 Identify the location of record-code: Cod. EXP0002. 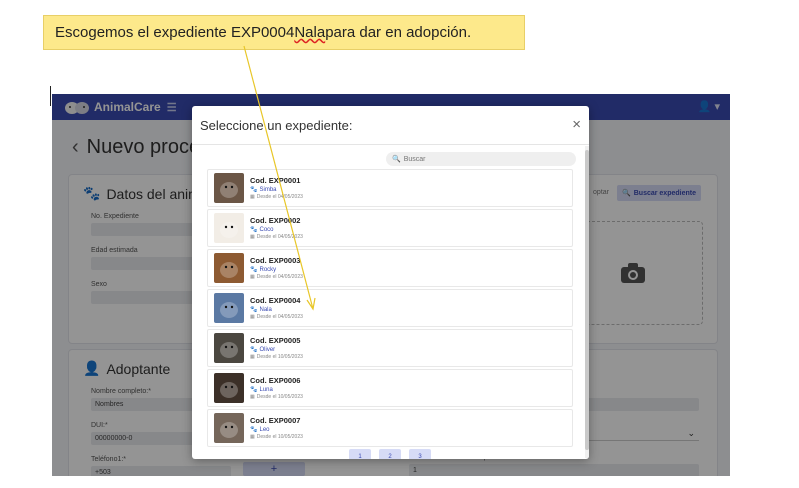
(275, 220).